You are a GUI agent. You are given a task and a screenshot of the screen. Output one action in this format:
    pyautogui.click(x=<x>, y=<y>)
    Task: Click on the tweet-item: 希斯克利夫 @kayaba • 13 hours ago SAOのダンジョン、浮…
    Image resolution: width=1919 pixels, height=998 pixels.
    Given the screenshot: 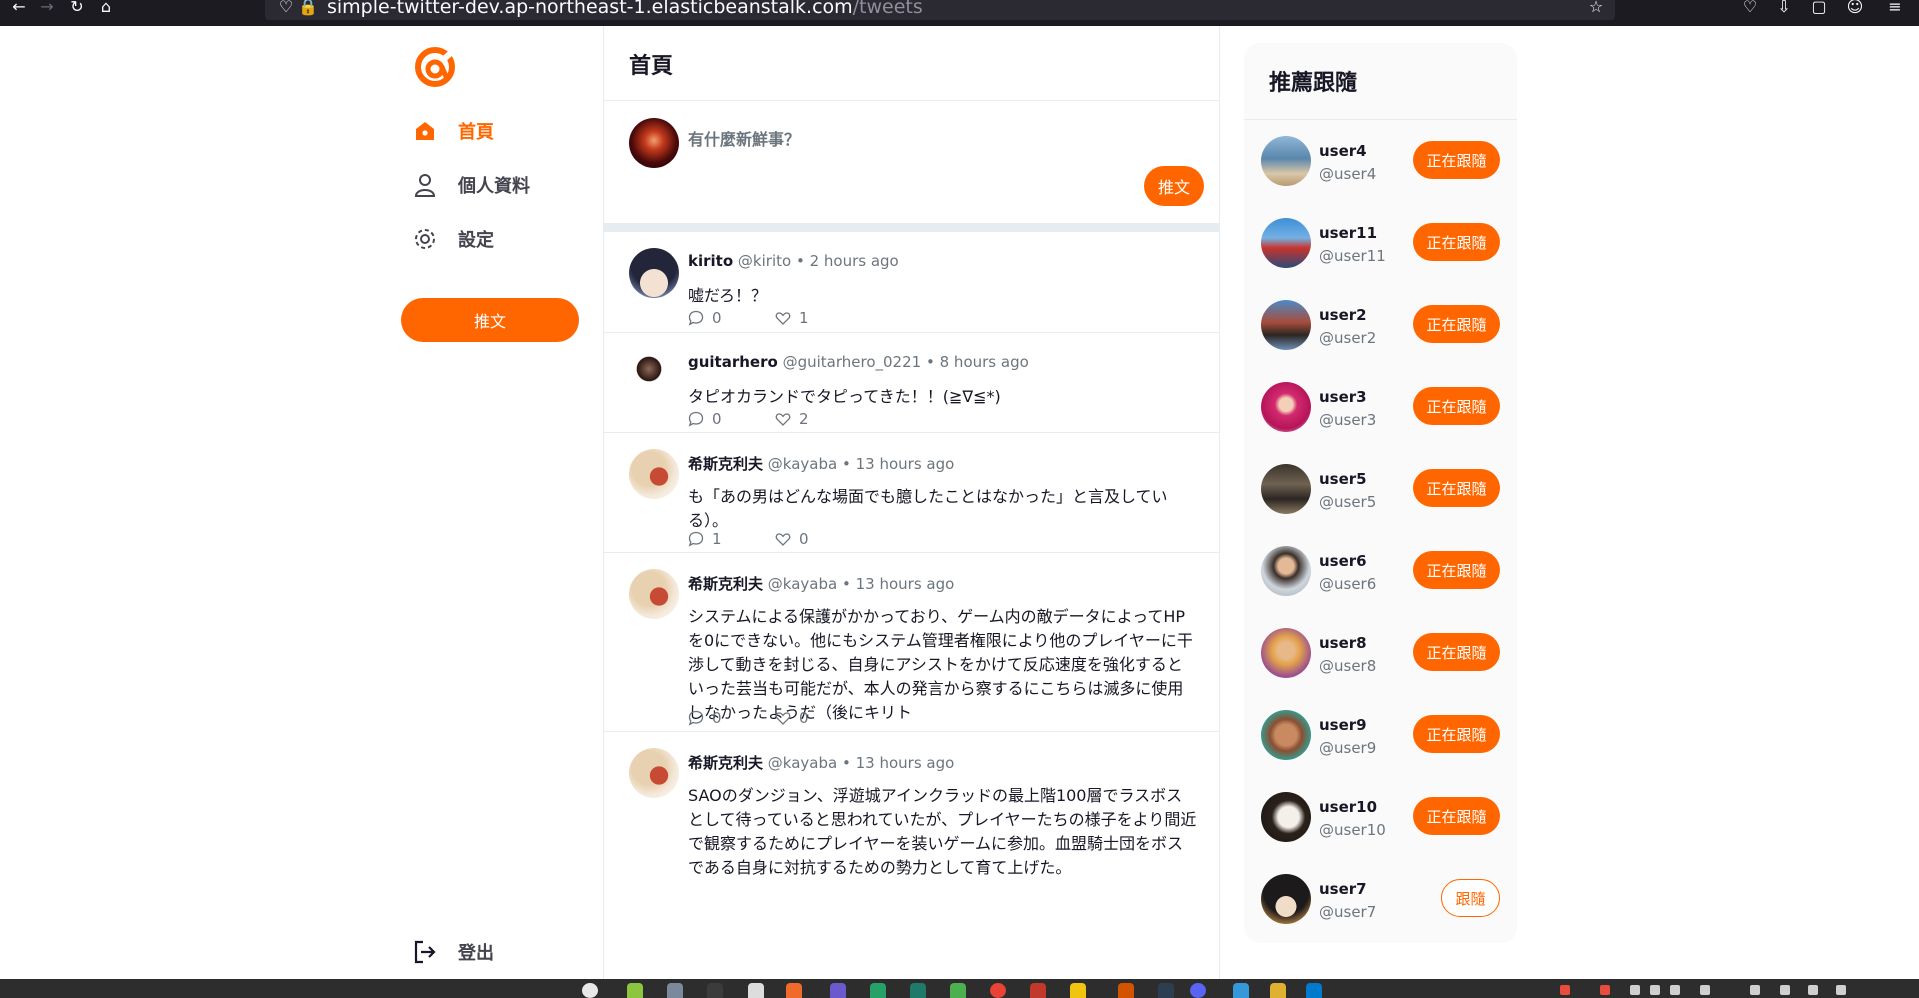 What is the action you would take?
    pyautogui.click(x=911, y=832)
    